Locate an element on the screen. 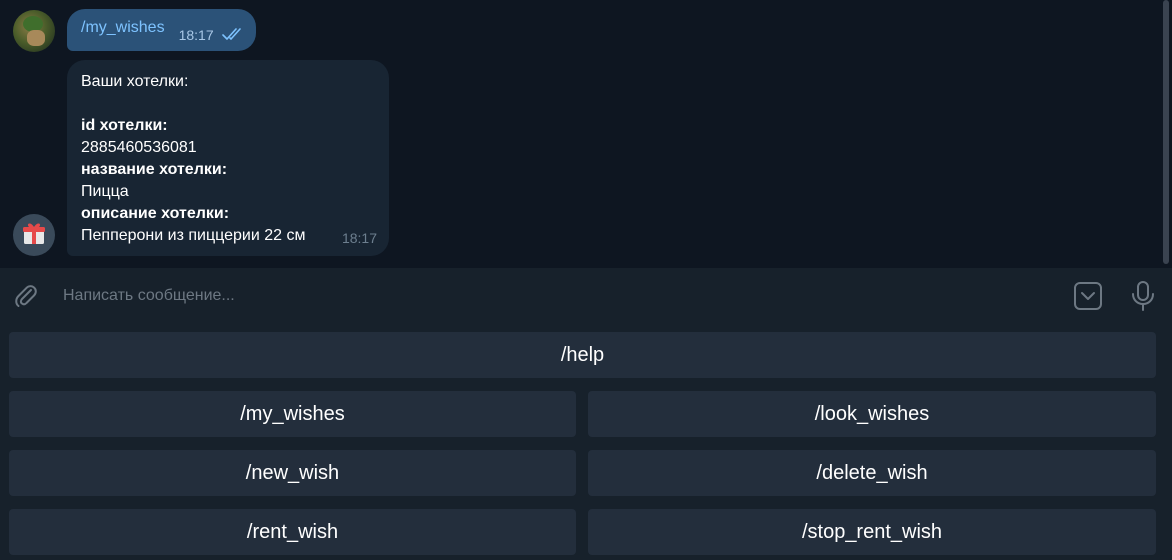 Image resolution: width=1172 pixels, height=560 pixels. outgoing-message: /my_wishes 18:17 is located at coordinates (161, 30).